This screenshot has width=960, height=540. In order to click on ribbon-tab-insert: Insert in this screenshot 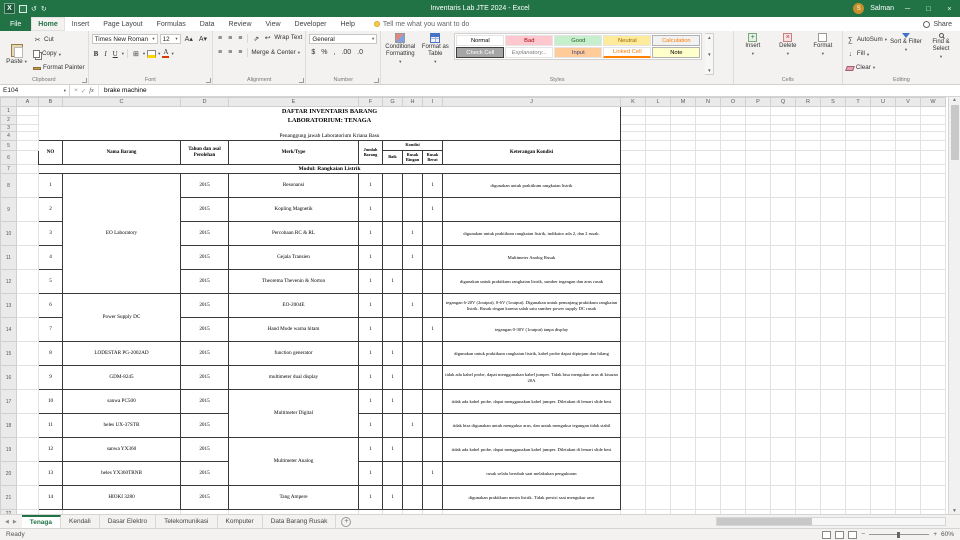, I will do `click(81, 24)`.